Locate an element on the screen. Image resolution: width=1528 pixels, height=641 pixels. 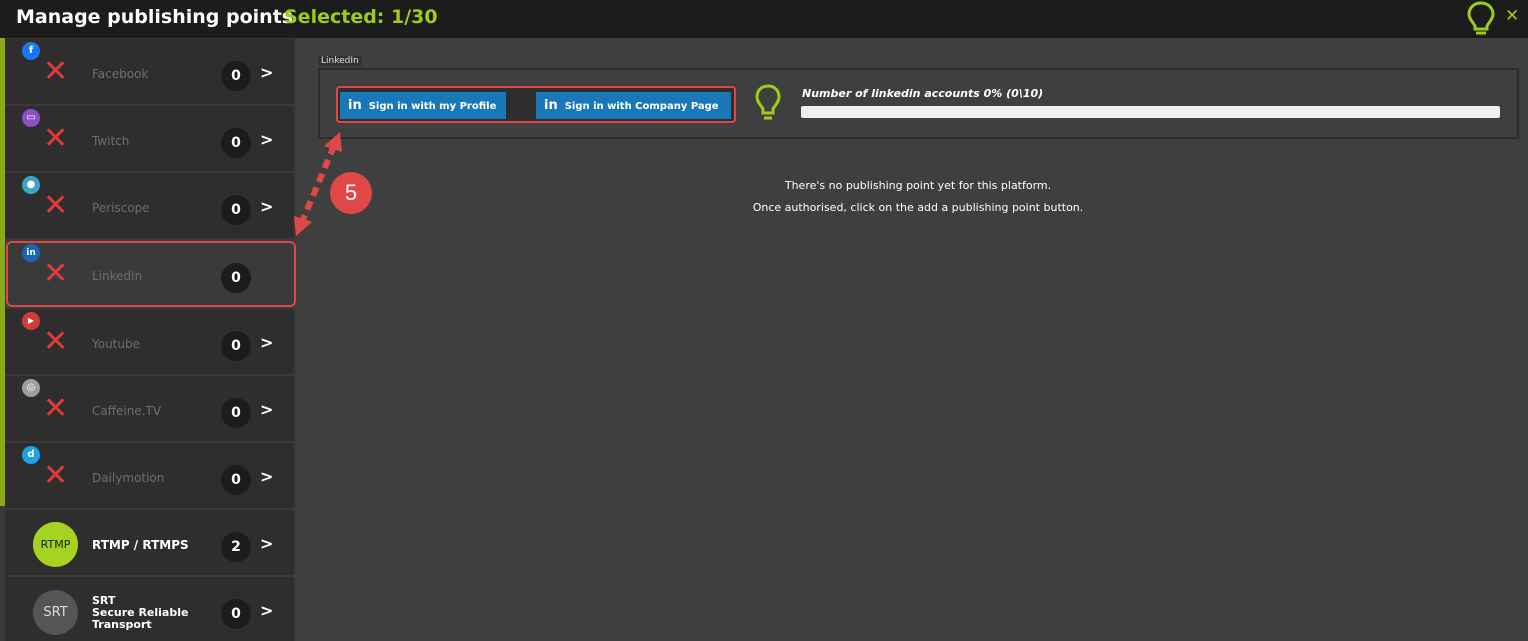
sidebar-item-label: RTMP / RTMPS is located at coordinates (140, 545).